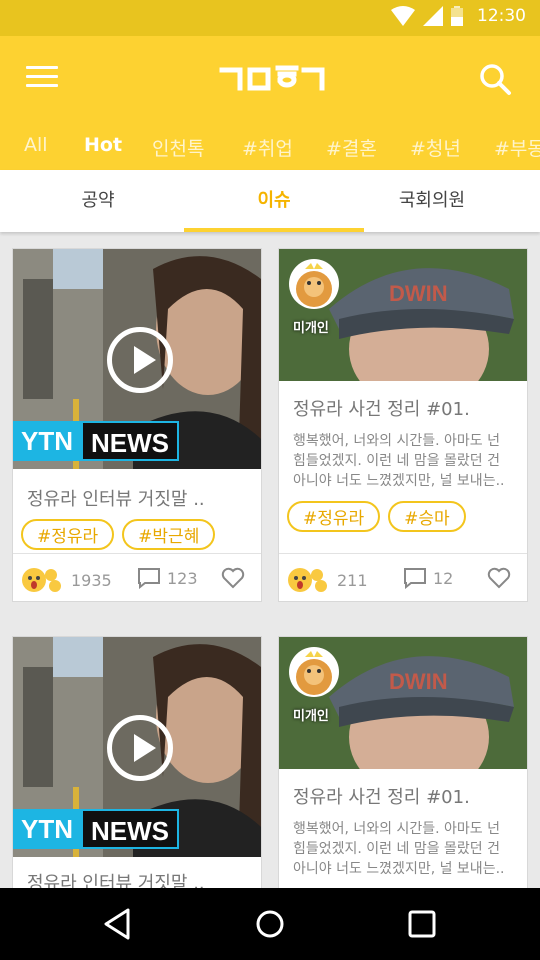 This screenshot has height=960, width=540. I want to click on card-footer: 211 12, so click(403, 577).